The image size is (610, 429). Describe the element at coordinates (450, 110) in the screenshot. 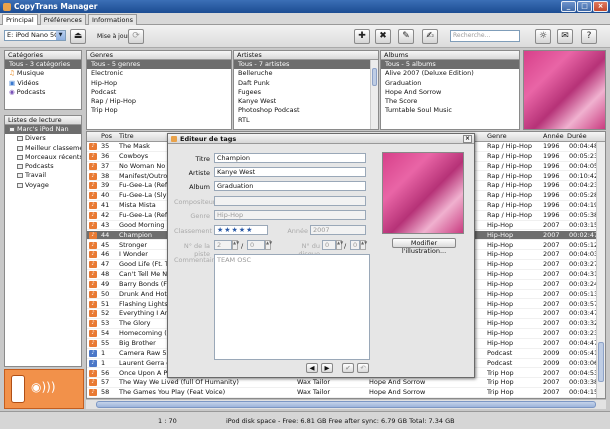

I see `album-item: Turntable Soul Music` at that location.